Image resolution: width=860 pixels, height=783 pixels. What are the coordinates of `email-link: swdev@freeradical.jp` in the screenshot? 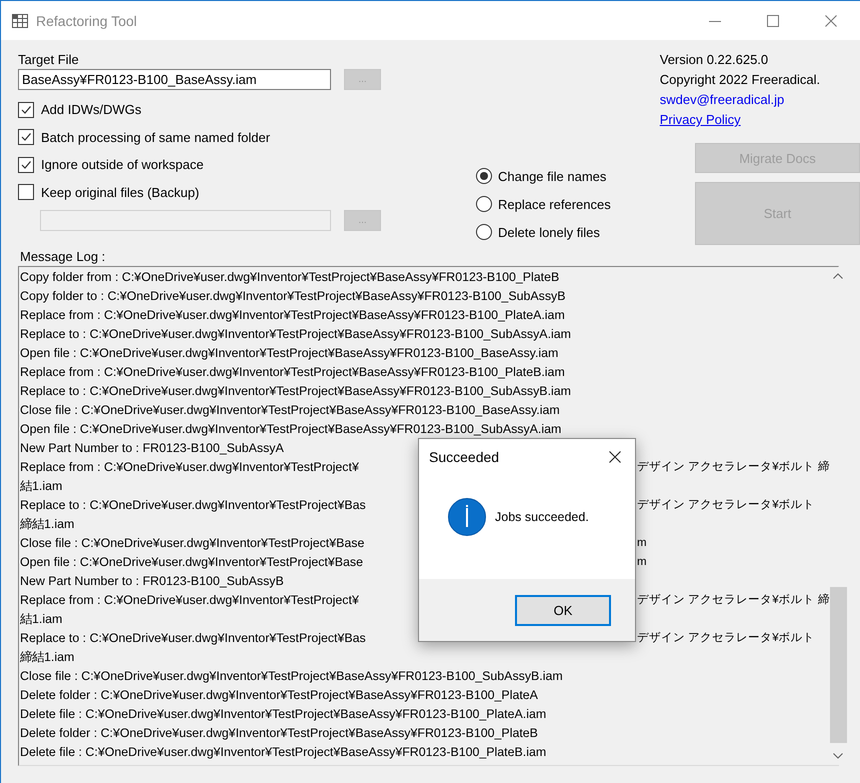 It's located at (722, 99).